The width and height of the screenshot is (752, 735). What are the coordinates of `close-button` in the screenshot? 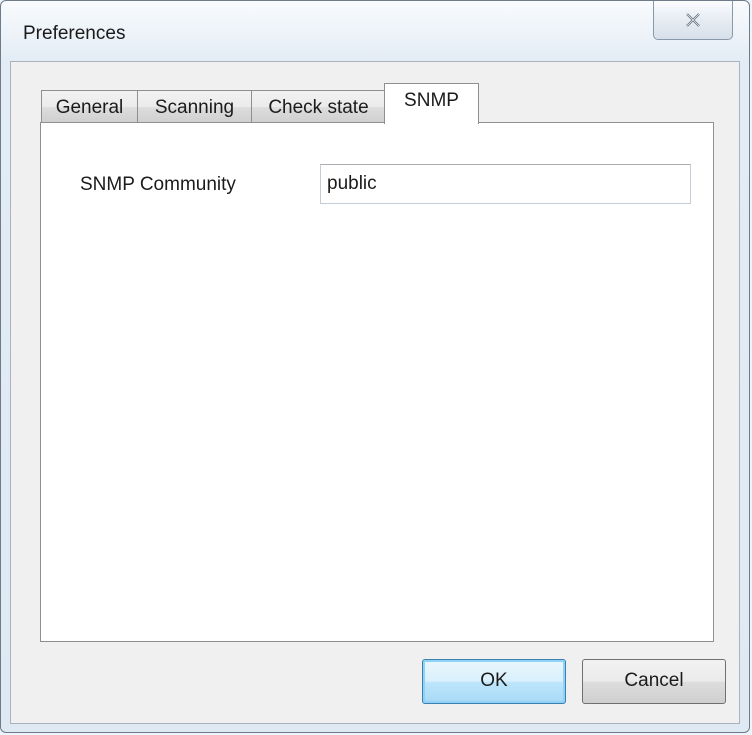 It's located at (693, 20).